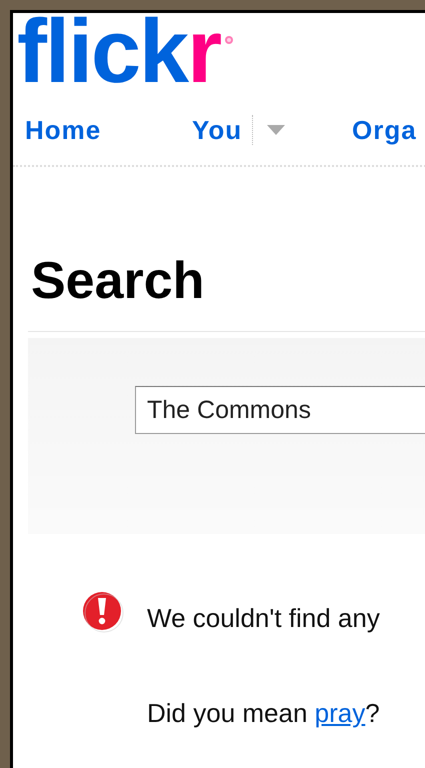  Describe the element at coordinates (217, 130) in the screenshot. I see `nav-link: You` at that location.